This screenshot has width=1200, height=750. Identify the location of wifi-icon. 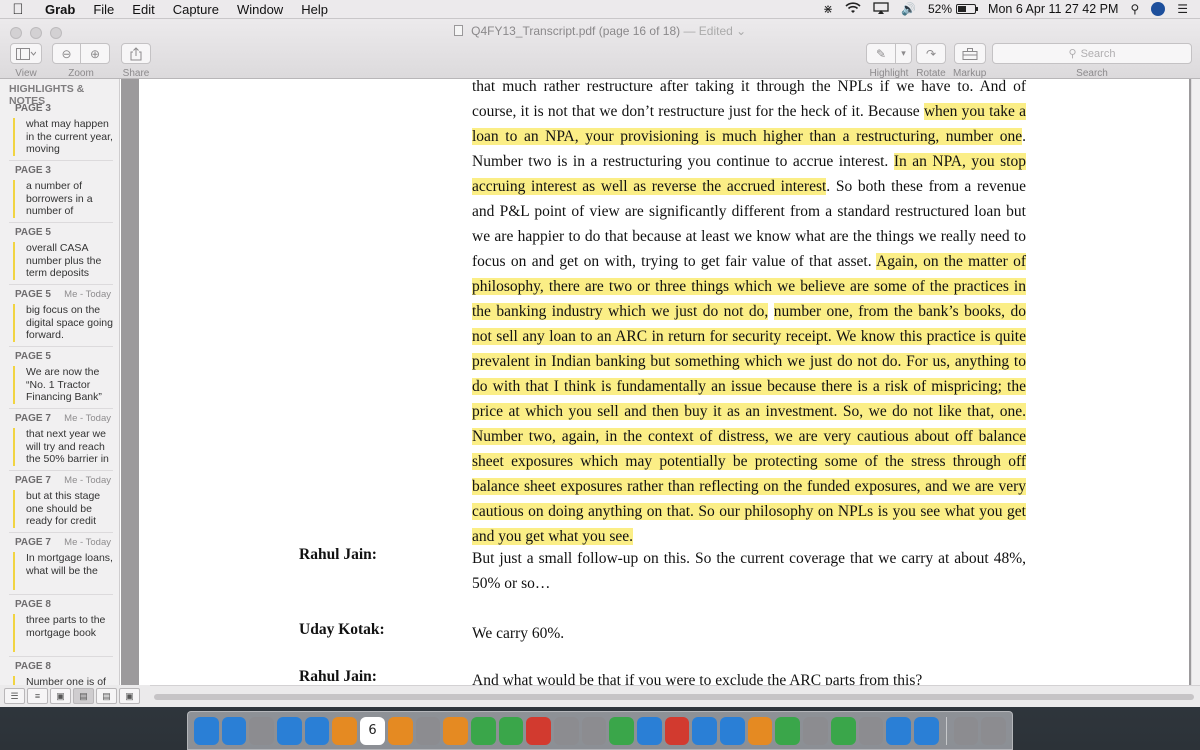
(853, 9).